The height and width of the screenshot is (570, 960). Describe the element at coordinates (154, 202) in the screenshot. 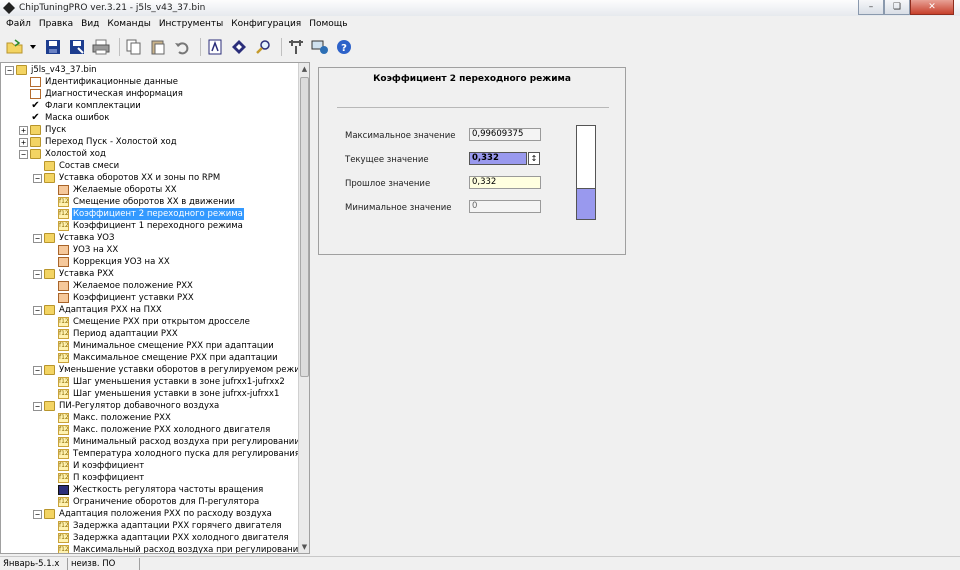

I see `tree-item-label: Смещение оборотов ХХ в движении` at that location.